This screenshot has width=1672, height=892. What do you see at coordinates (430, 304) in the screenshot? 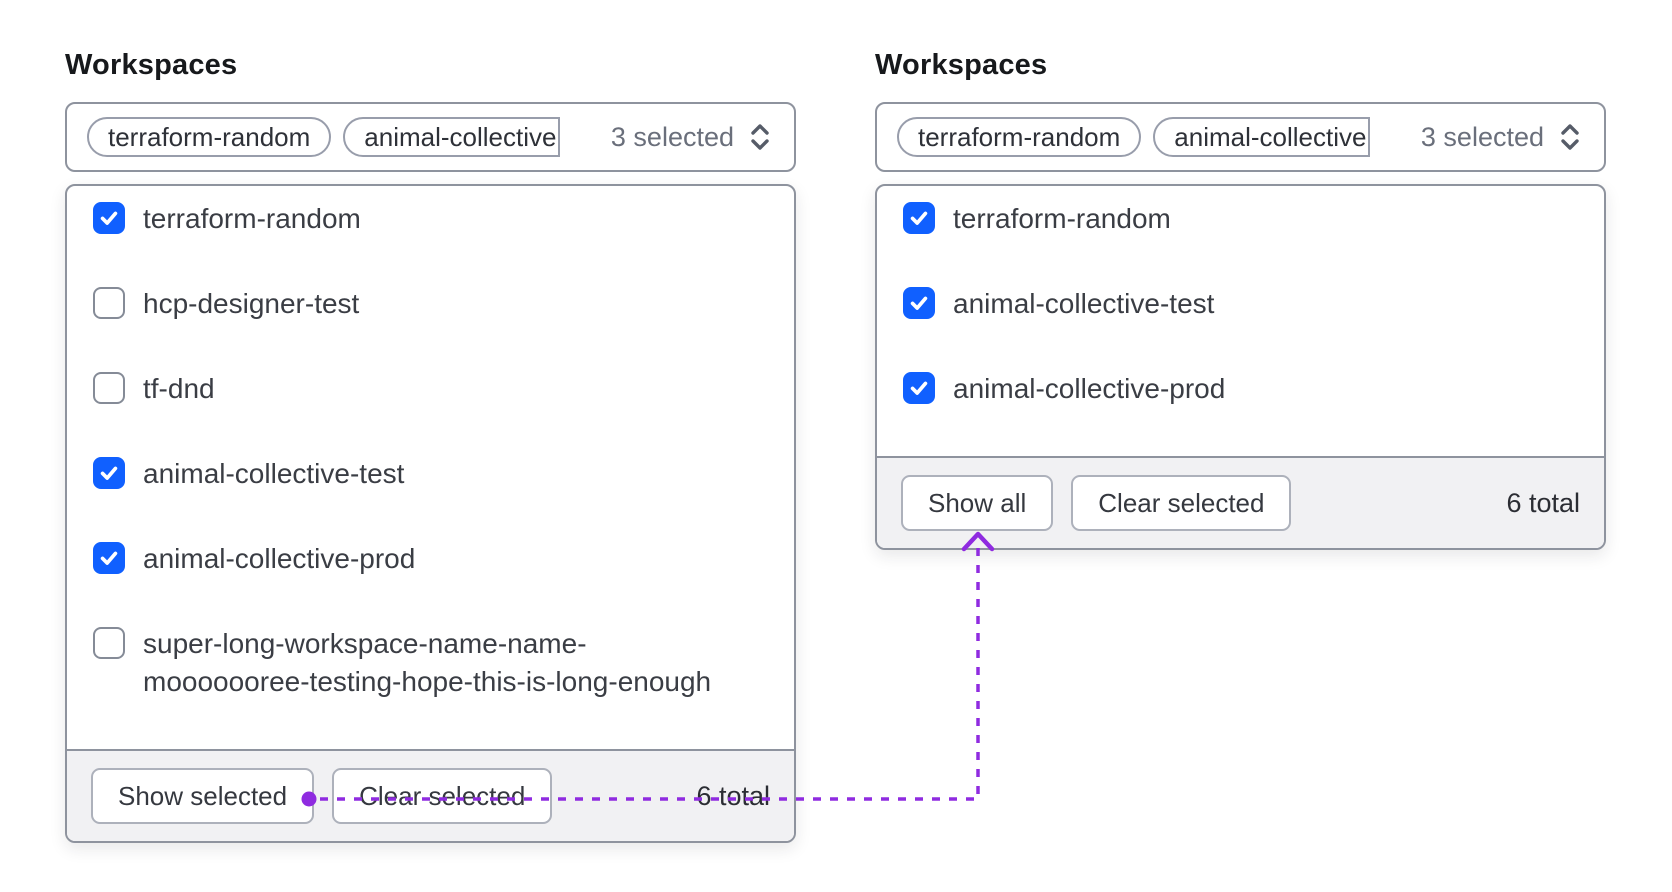
I see `option-hcp-designer-test: hcp-designer-test` at bounding box center [430, 304].